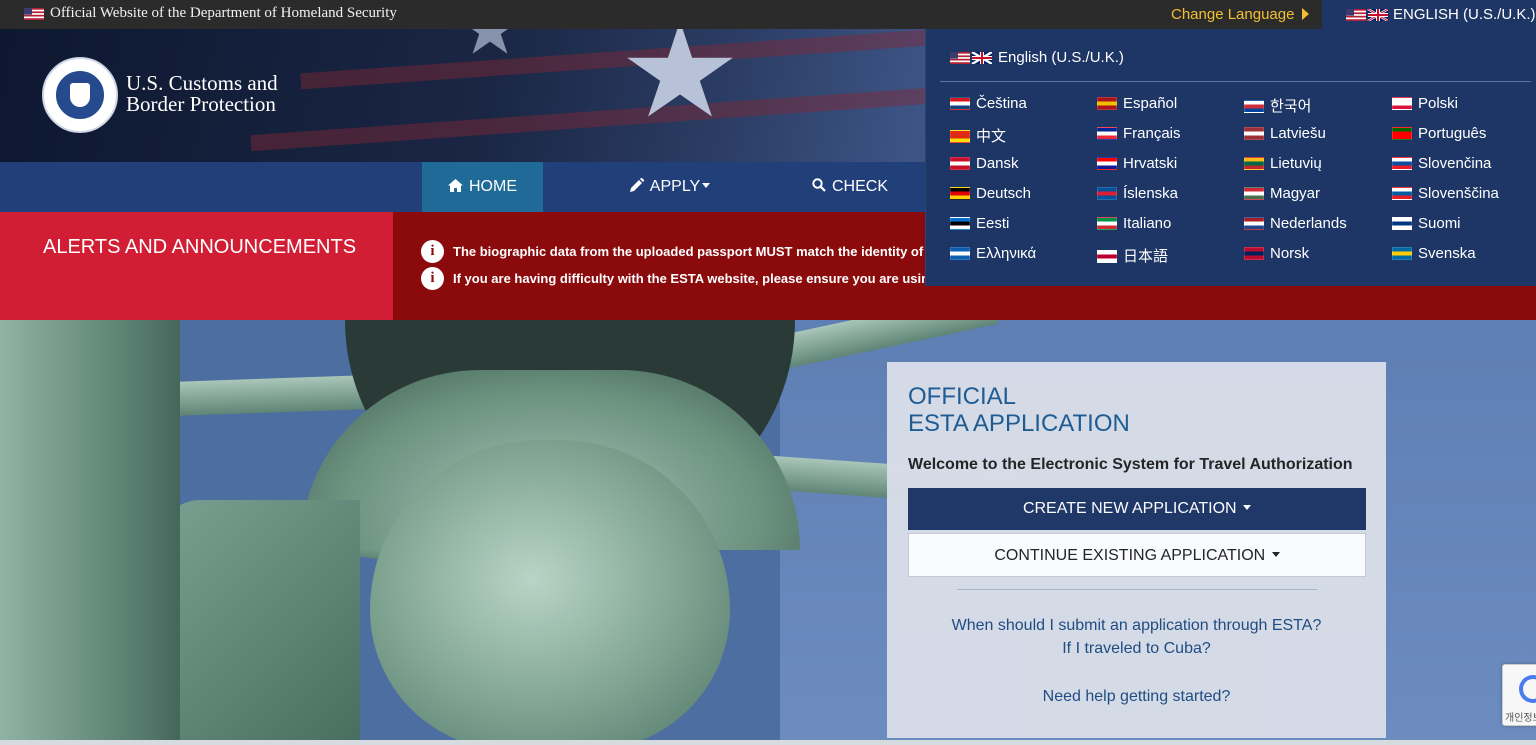  I want to click on flag-star, so click(490, 41).